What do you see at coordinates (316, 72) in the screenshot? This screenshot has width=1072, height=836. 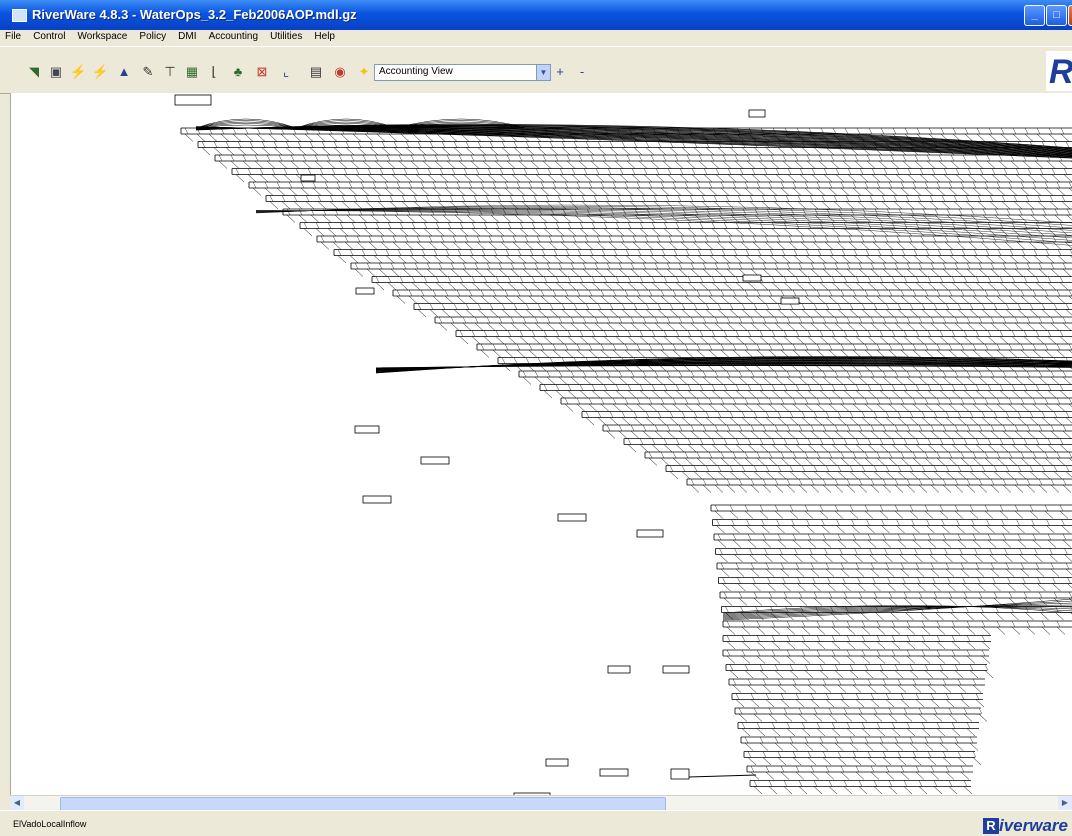 I see `data-icon: ▤` at bounding box center [316, 72].